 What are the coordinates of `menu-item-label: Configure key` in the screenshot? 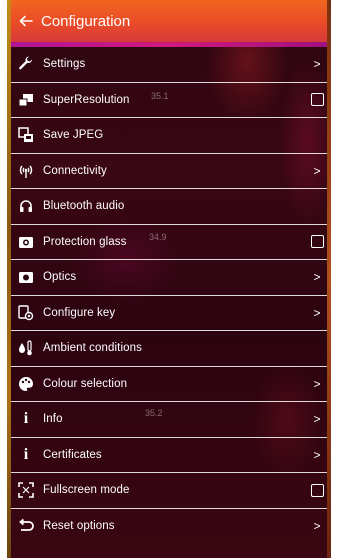 It's located at (79, 312).